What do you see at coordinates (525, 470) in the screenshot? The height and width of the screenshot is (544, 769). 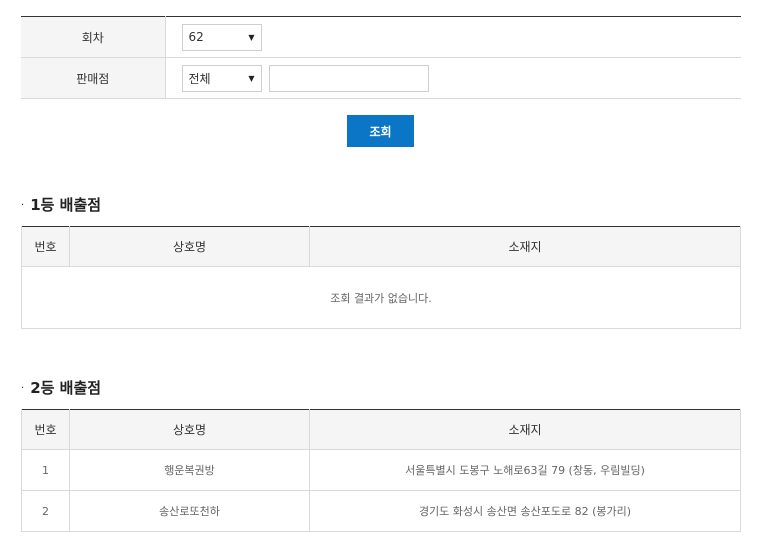 I see `row-address: 서울특별시 도봉구 노해로63길 79 (창동, 우림빌딩)` at bounding box center [525, 470].